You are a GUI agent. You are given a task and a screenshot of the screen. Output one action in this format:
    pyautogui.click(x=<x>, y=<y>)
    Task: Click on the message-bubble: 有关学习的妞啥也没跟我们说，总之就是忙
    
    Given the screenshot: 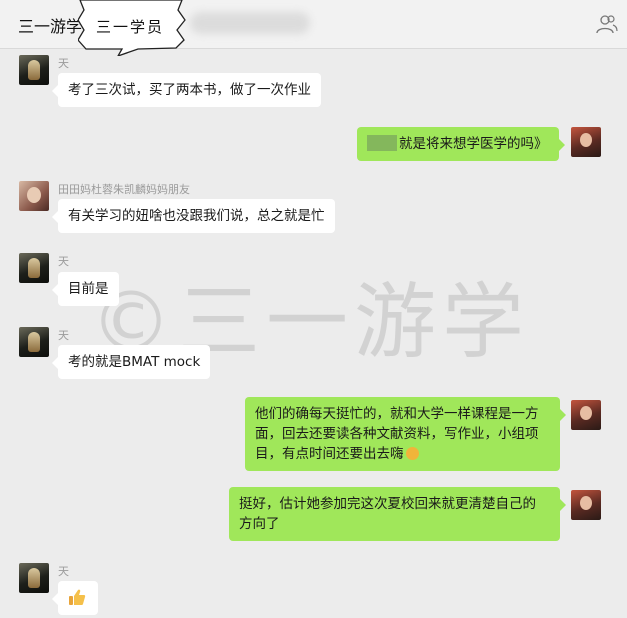 What is the action you would take?
    pyautogui.click(x=193, y=216)
    